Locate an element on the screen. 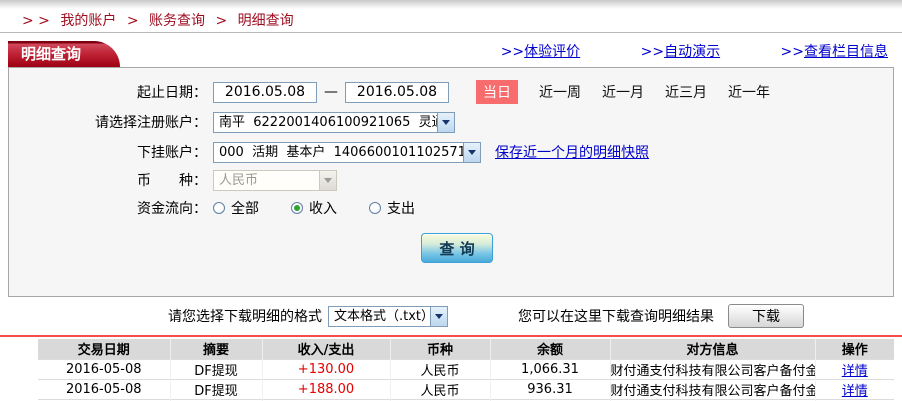 The width and height of the screenshot is (902, 401). sub-account-label: 下挂账户： is located at coordinates (172, 153).